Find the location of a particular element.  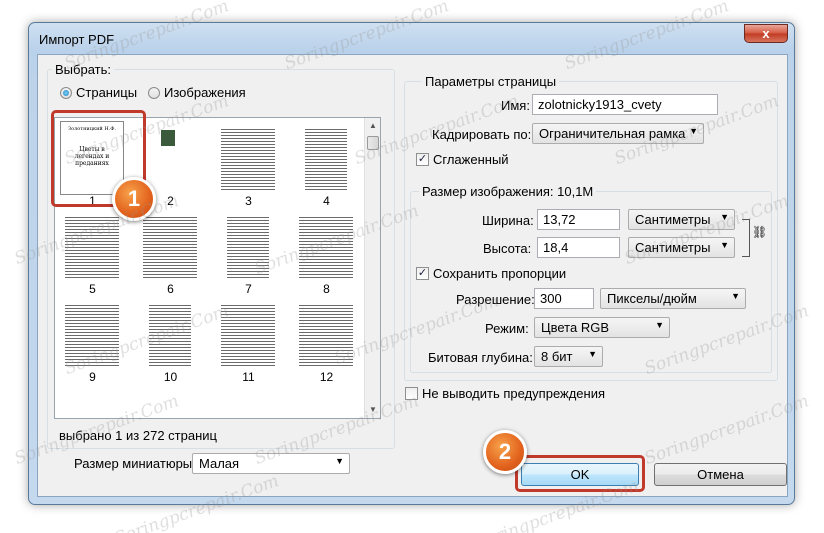

resolution-unit-select: Пикселы/дюйм ▼ is located at coordinates (673, 298).